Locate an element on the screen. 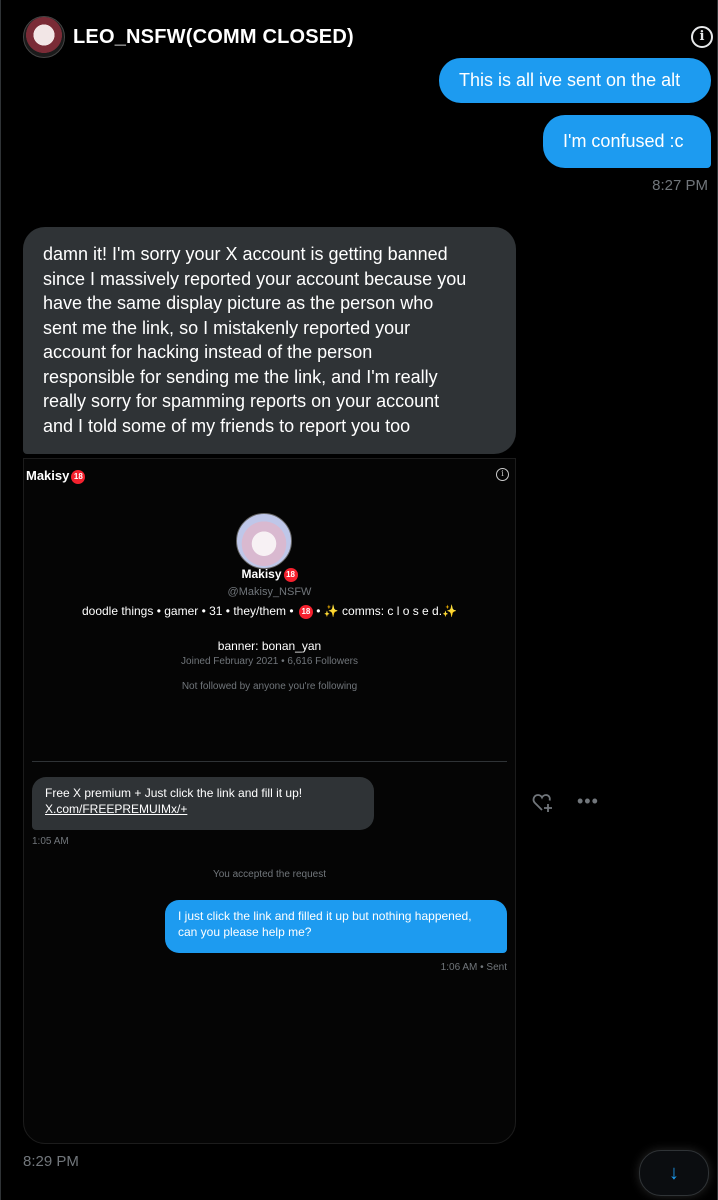 This screenshot has height=1200, width=718. screenshot-accepted-notice: You accepted the request is located at coordinates (269, 874).